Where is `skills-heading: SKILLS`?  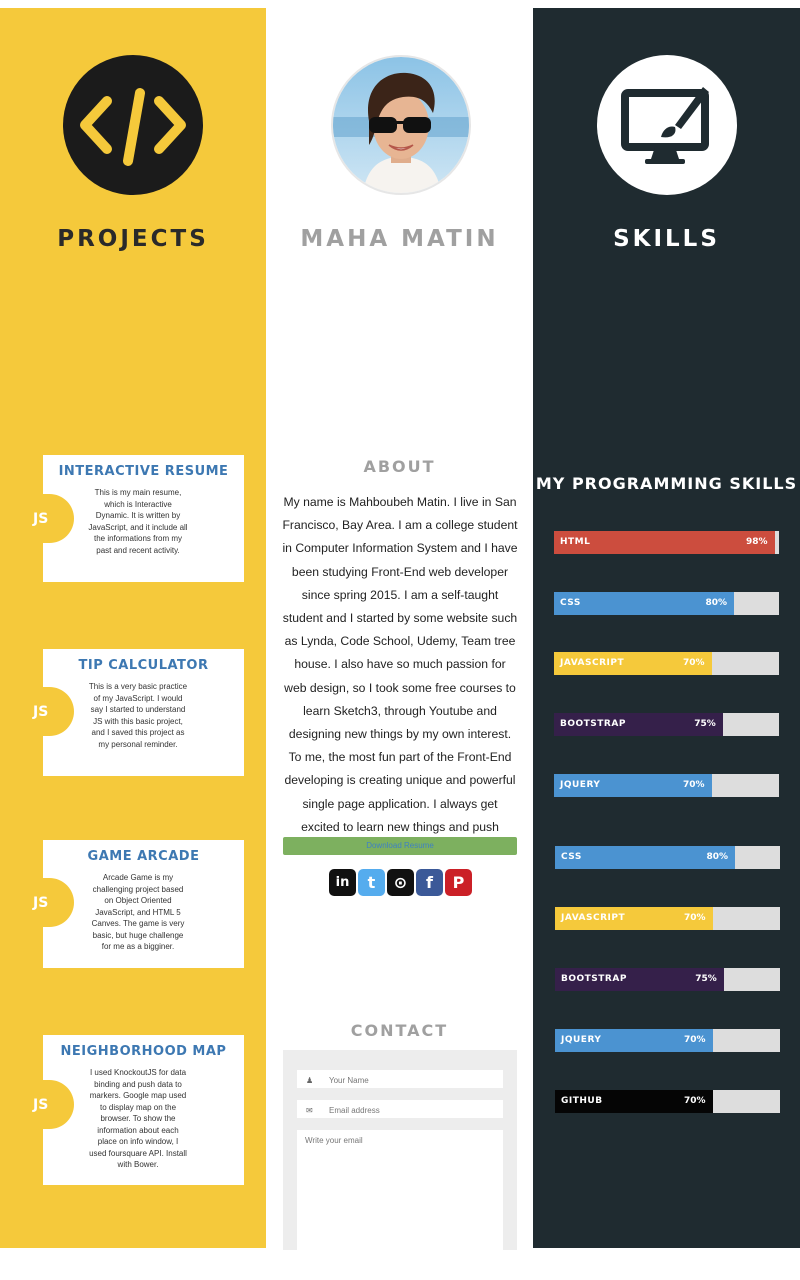
skills-heading: SKILLS is located at coordinates (666, 239).